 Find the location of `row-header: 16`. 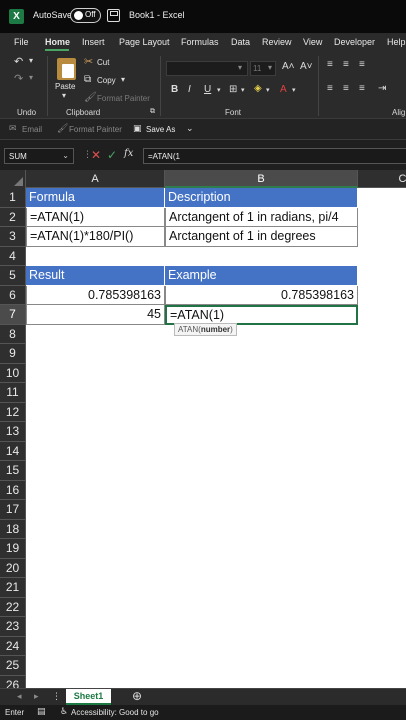

row-header: 16 is located at coordinates (13, 490).